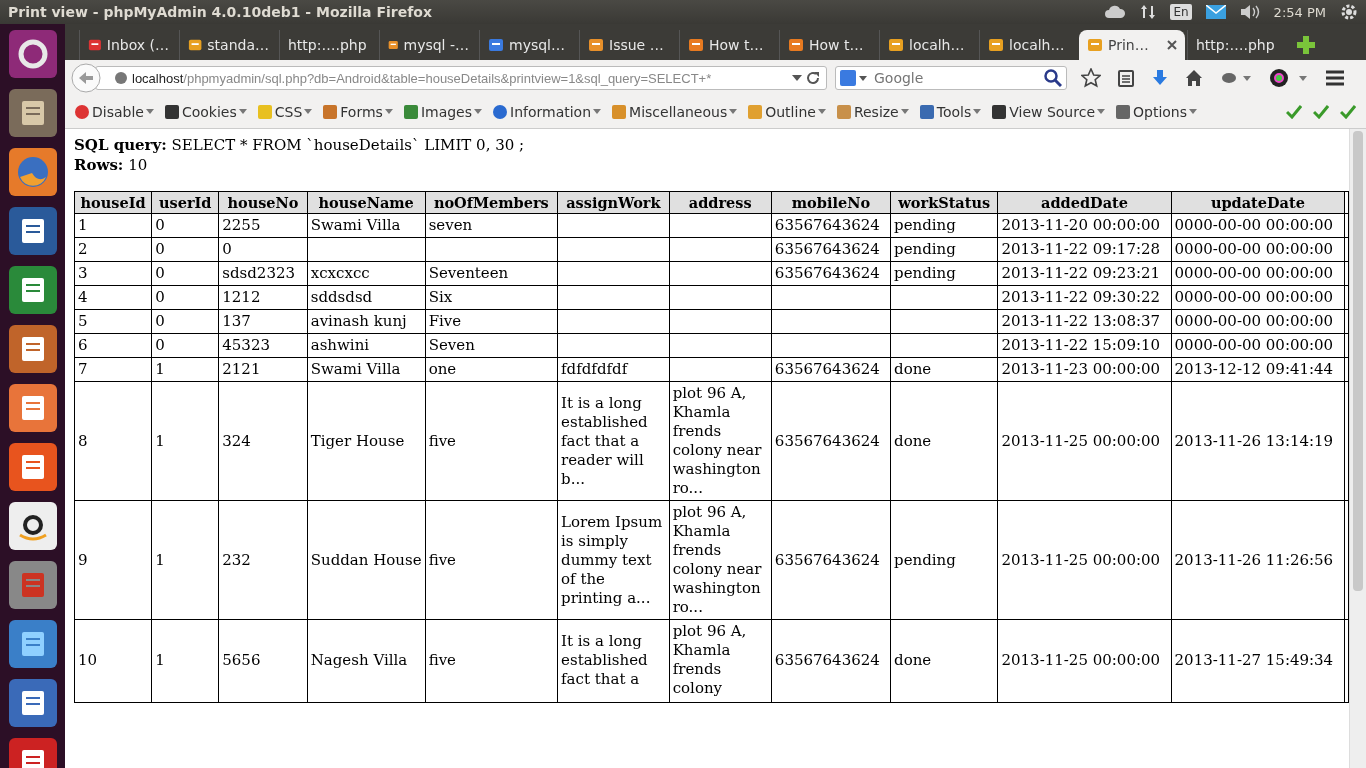 This screenshot has height=768, width=1366. Describe the element at coordinates (547, 112) in the screenshot. I see `toolbar-menu-button: Information` at that location.